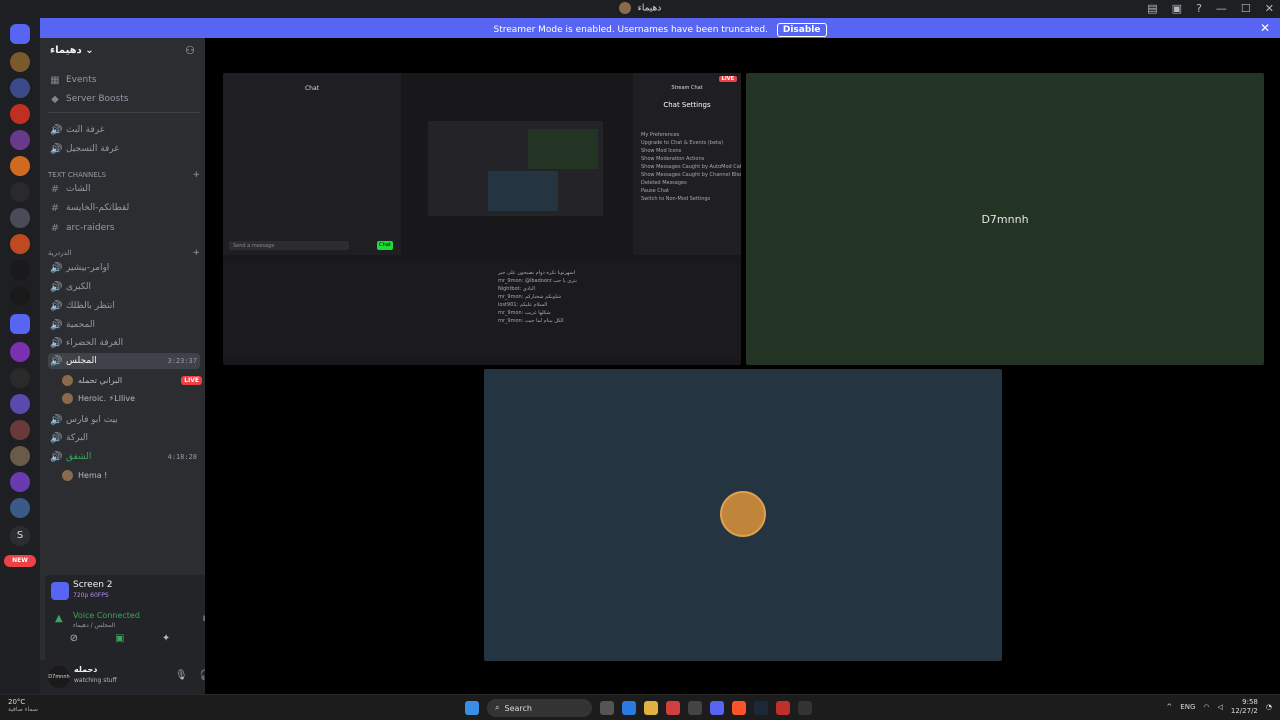 This screenshot has width=1280, height=720. What do you see at coordinates (691, 143) in the screenshot?
I see `setting-item: Upgrade to Chat & Events (beta)` at bounding box center [691, 143].